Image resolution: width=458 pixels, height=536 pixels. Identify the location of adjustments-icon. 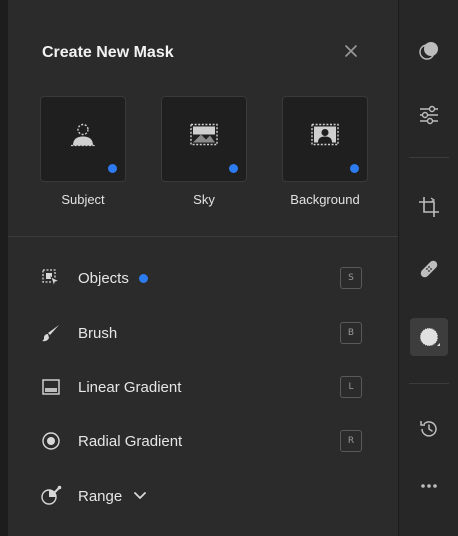
(429, 115).